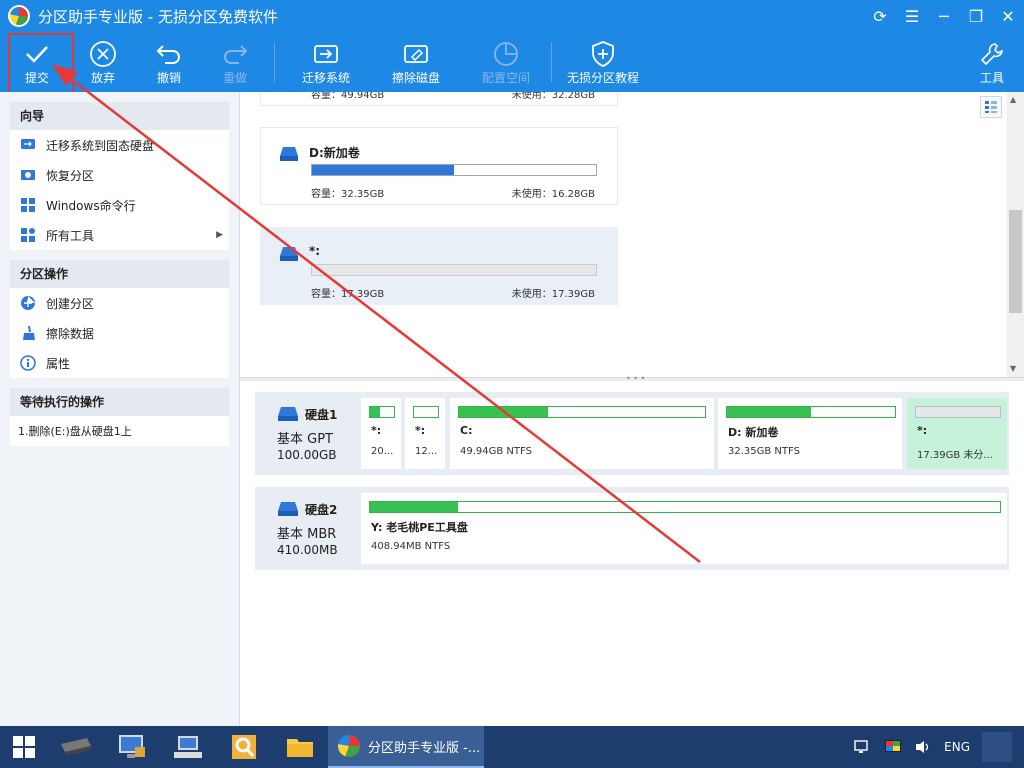  What do you see at coordinates (1013, 99) in the screenshot?
I see `scroll-up-icon: ▲` at bounding box center [1013, 99].